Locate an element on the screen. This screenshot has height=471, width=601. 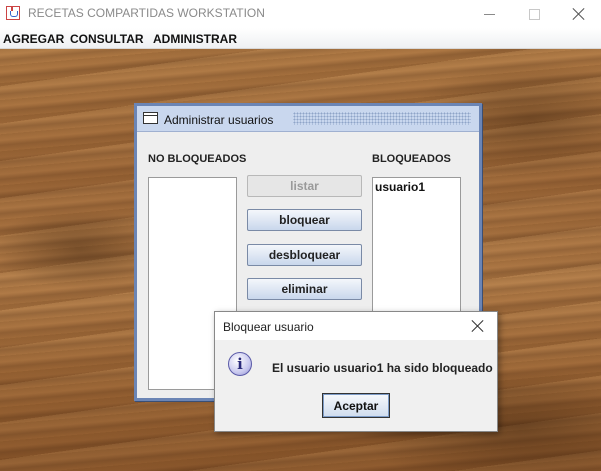
minimize-icon is located at coordinates (489, 14).